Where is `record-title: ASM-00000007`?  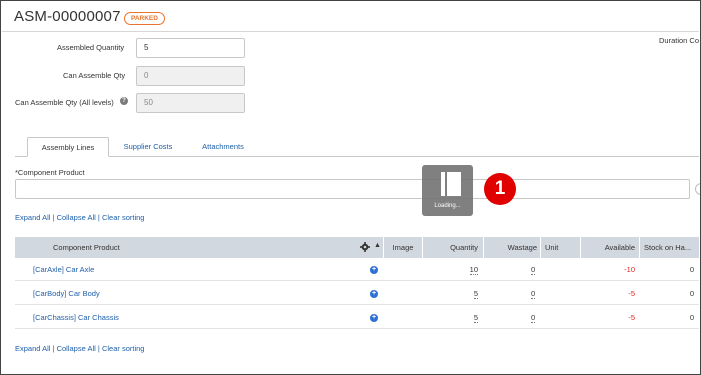
record-title: ASM-00000007 is located at coordinates (67, 16).